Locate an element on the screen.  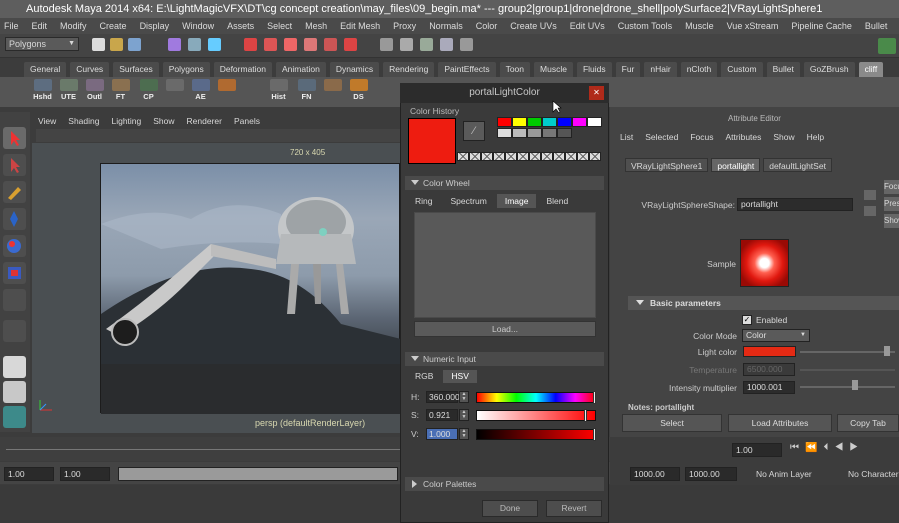
render-current-icon is located at coordinates (406, 44).